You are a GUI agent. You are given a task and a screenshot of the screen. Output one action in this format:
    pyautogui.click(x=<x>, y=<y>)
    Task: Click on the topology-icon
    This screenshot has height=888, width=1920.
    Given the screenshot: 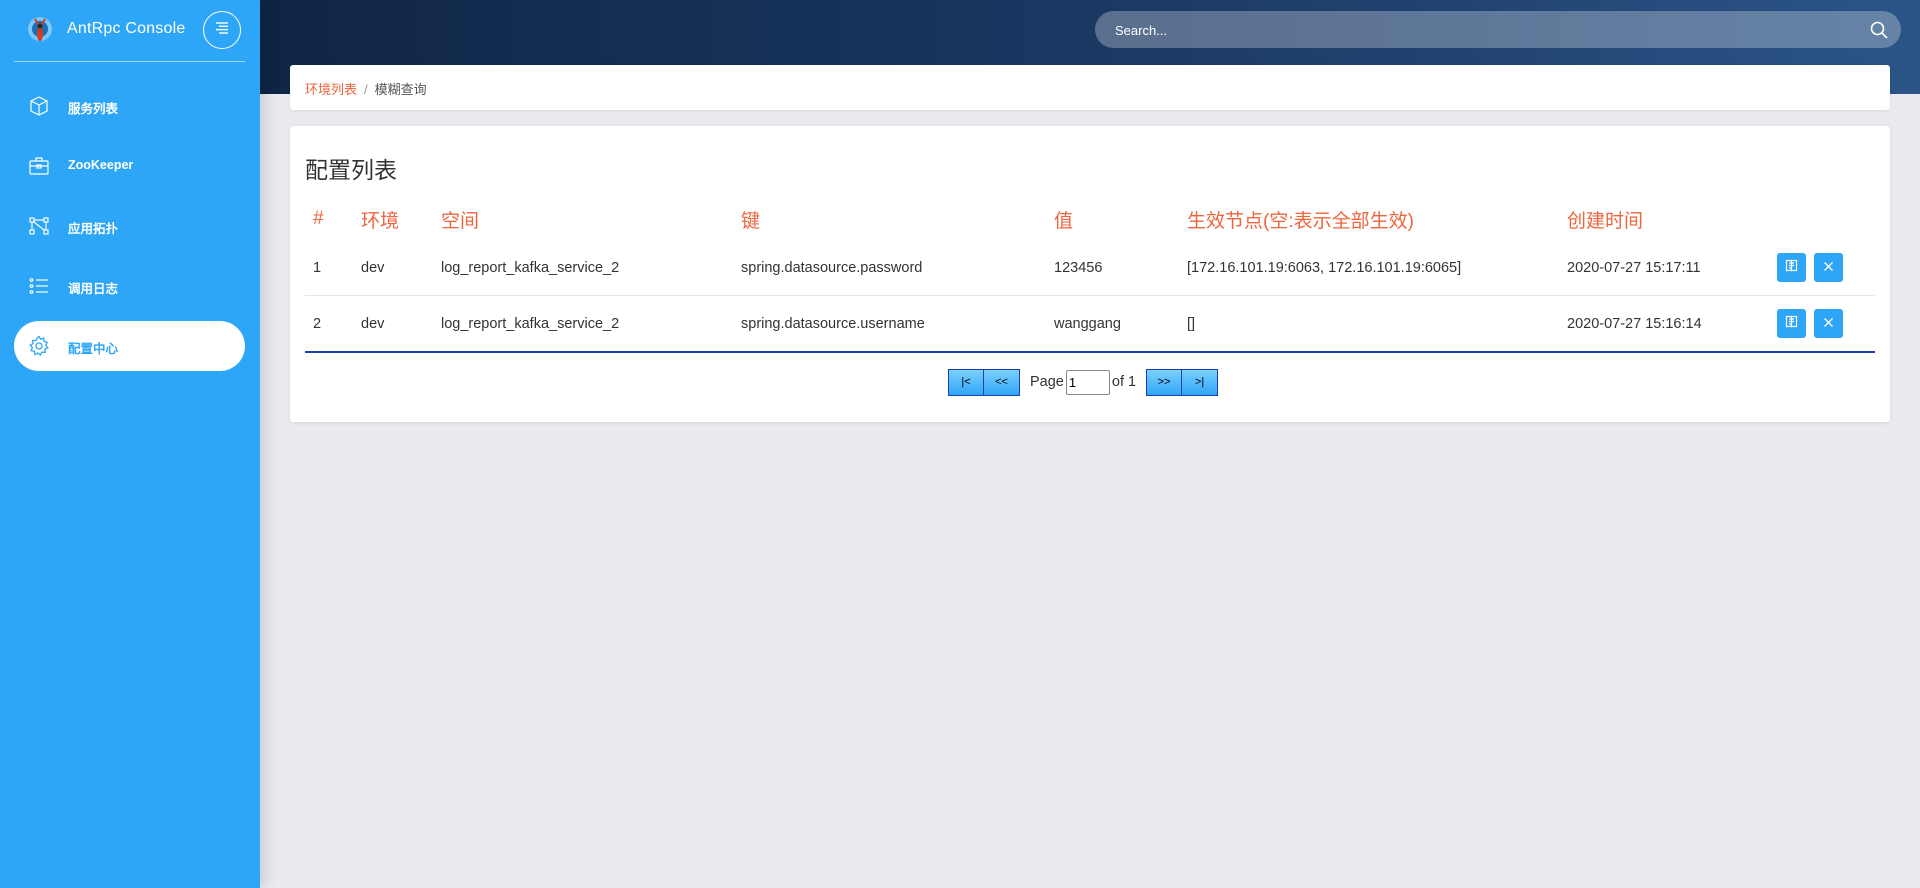 What is the action you would take?
    pyautogui.click(x=39, y=226)
    